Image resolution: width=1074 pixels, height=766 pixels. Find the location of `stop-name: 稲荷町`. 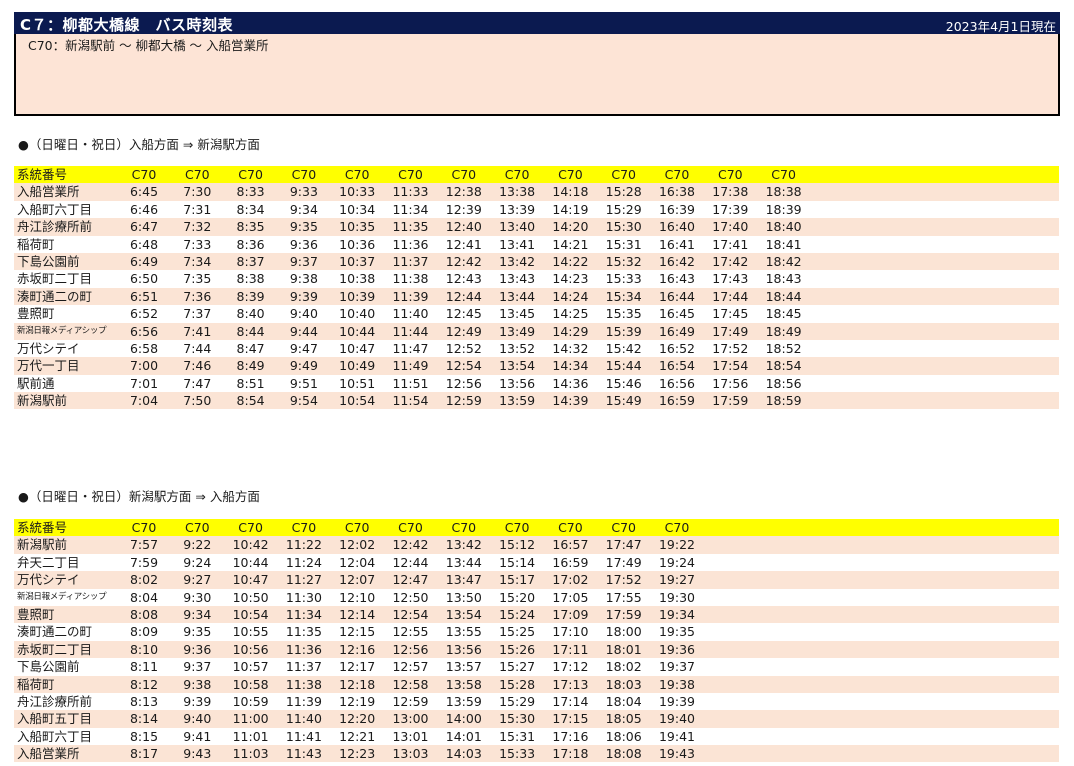

stop-name: 稲荷町 is located at coordinates (36, 684).